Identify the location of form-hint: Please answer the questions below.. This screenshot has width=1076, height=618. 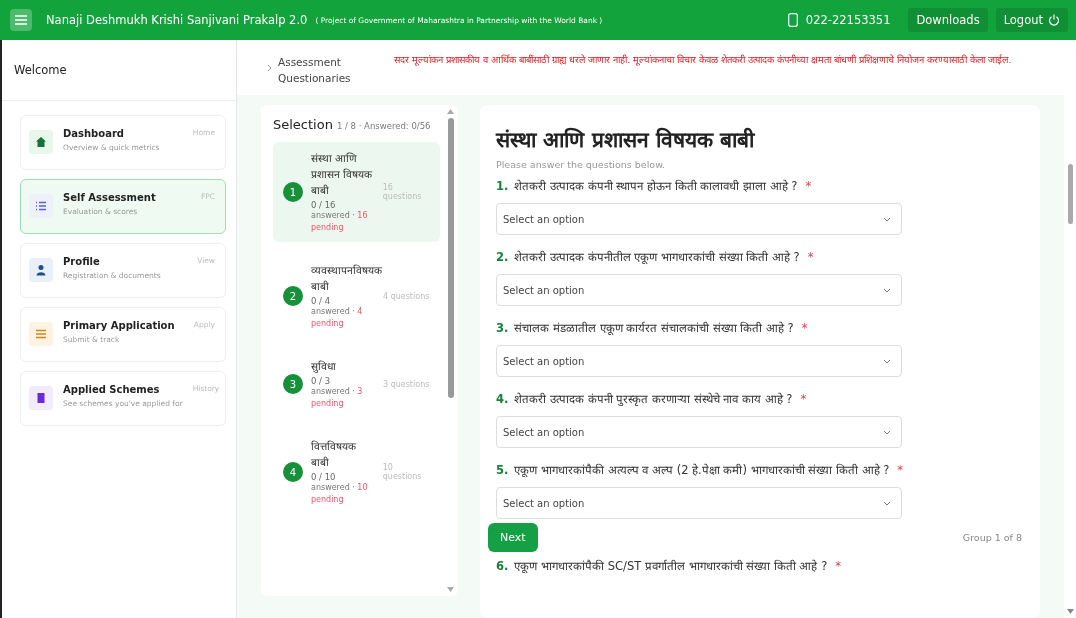
(581, 164).